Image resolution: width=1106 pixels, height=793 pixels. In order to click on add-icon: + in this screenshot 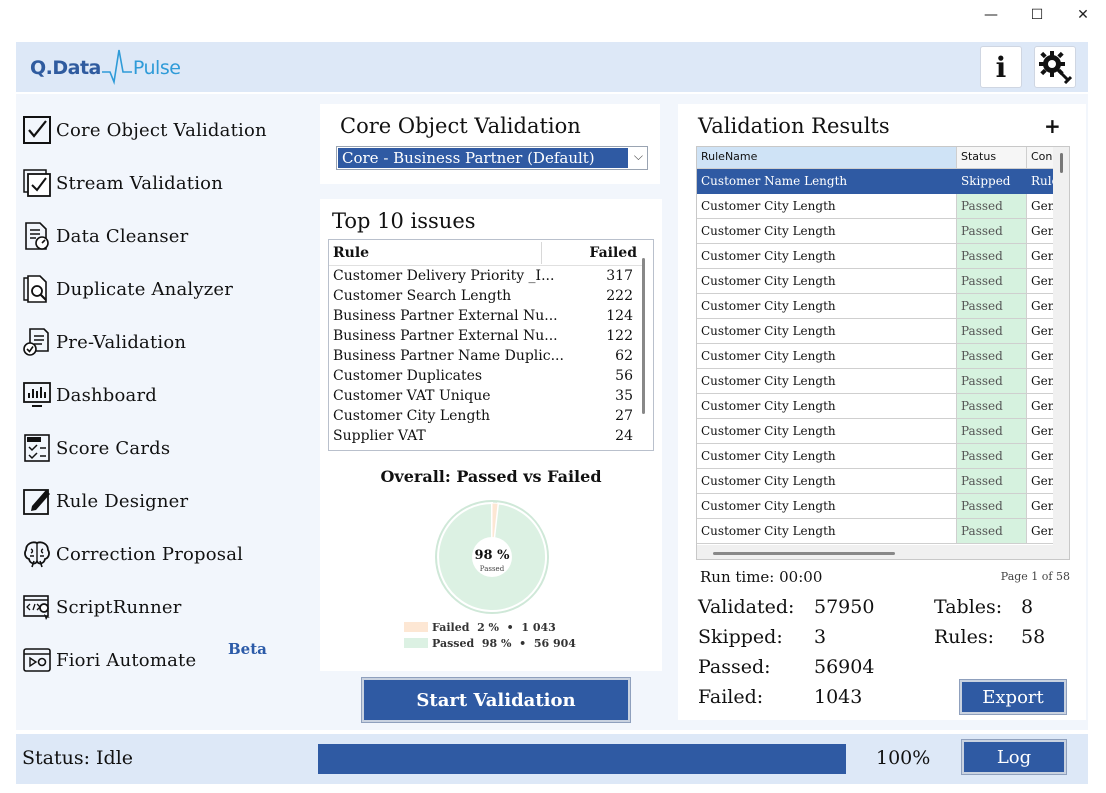, I will do `click(1052, 126)`.